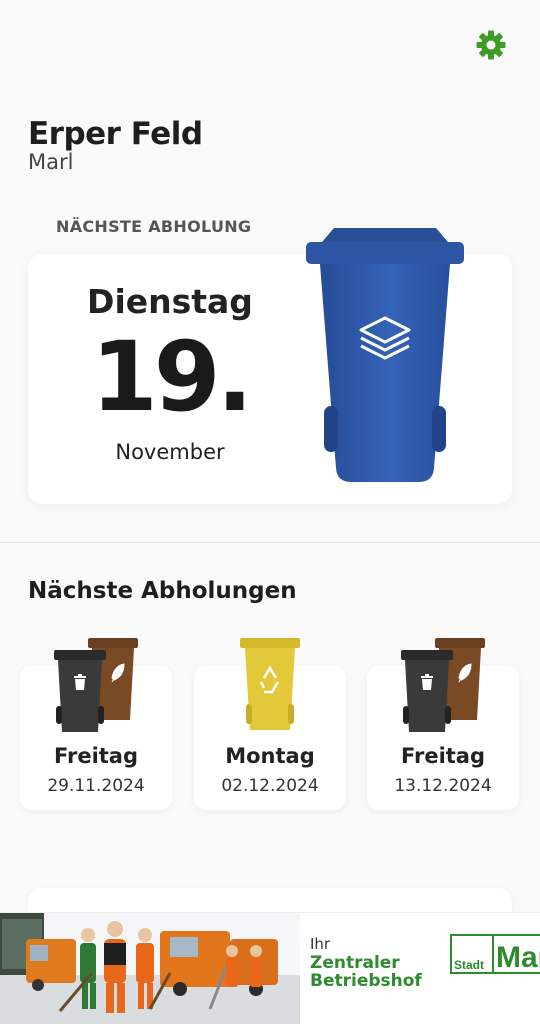 This screenshot has height=1024, width=540. I want to click on upcoming-title: Nächste Abholungen, so click(162, 591).